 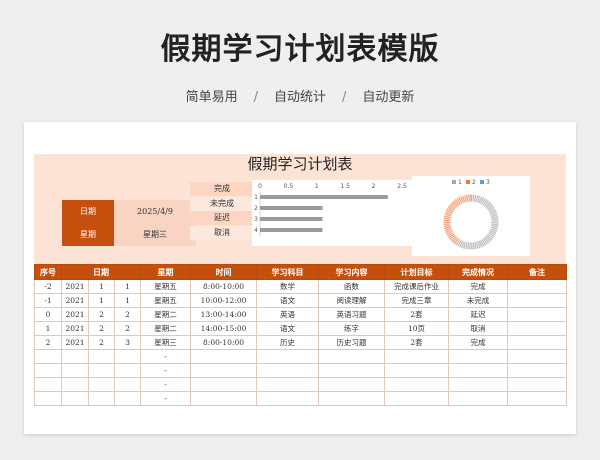 I want to click on table-cell: 3, so click(x=127, y=342).